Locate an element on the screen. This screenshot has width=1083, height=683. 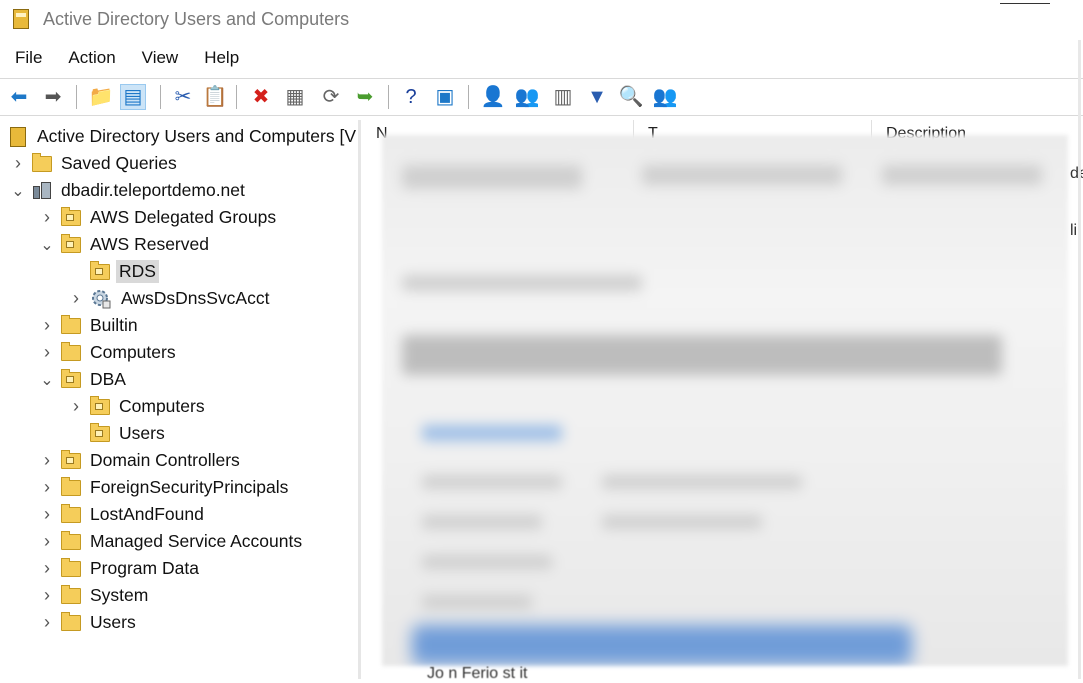
cut-button: ✂ is located at coordinates (183, 97).